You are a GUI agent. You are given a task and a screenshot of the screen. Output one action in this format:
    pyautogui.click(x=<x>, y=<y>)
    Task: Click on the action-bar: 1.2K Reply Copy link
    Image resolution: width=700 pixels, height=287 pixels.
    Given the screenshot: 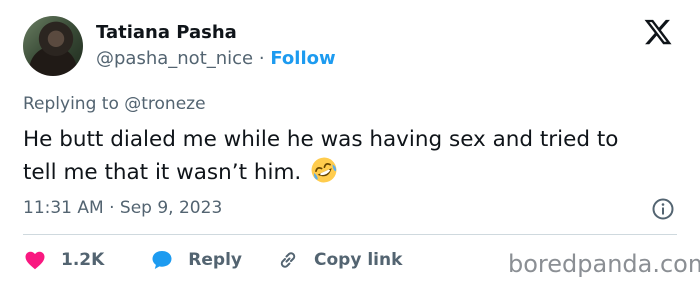 What is the action you would take?
    pyautogui.click(x=212, y=260)
    